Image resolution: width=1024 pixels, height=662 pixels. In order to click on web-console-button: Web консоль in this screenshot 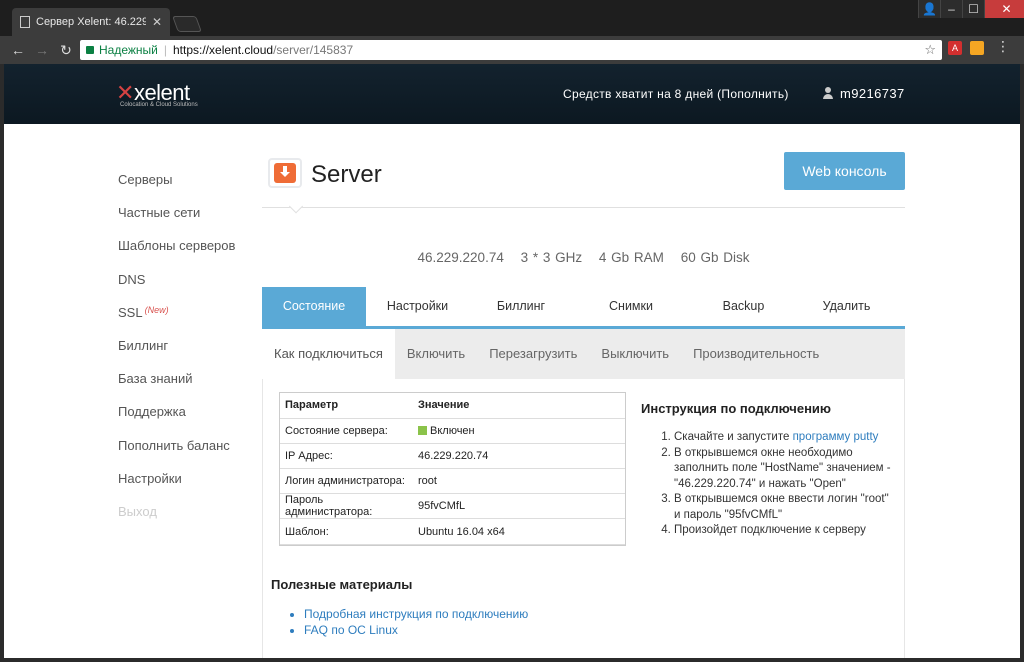, I will do `click(844, 171)`.